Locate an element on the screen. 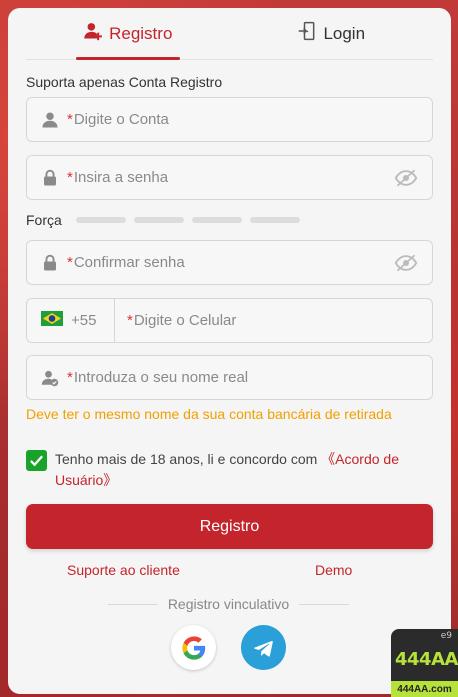 This screenshot has height=697, width=458. demo-link: Demo is located at coordinates (333, 570).